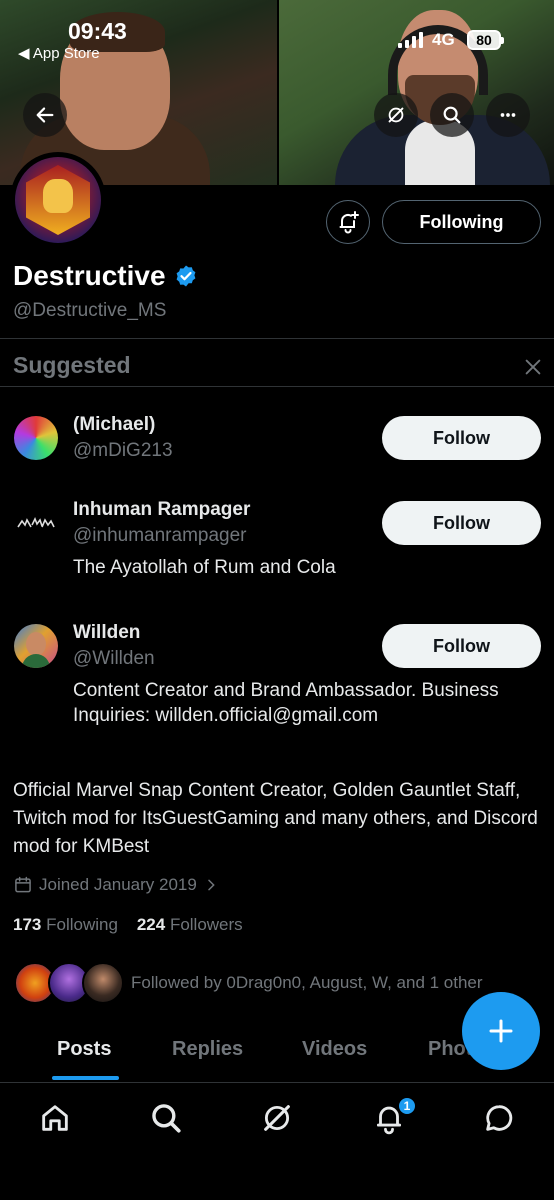 The height and width of the screenshot is (1200, 554). Describe the element at coordinates (160, 535) in the screenshot. I see `suggested-user-handle: @inhumanrampager` at that location.